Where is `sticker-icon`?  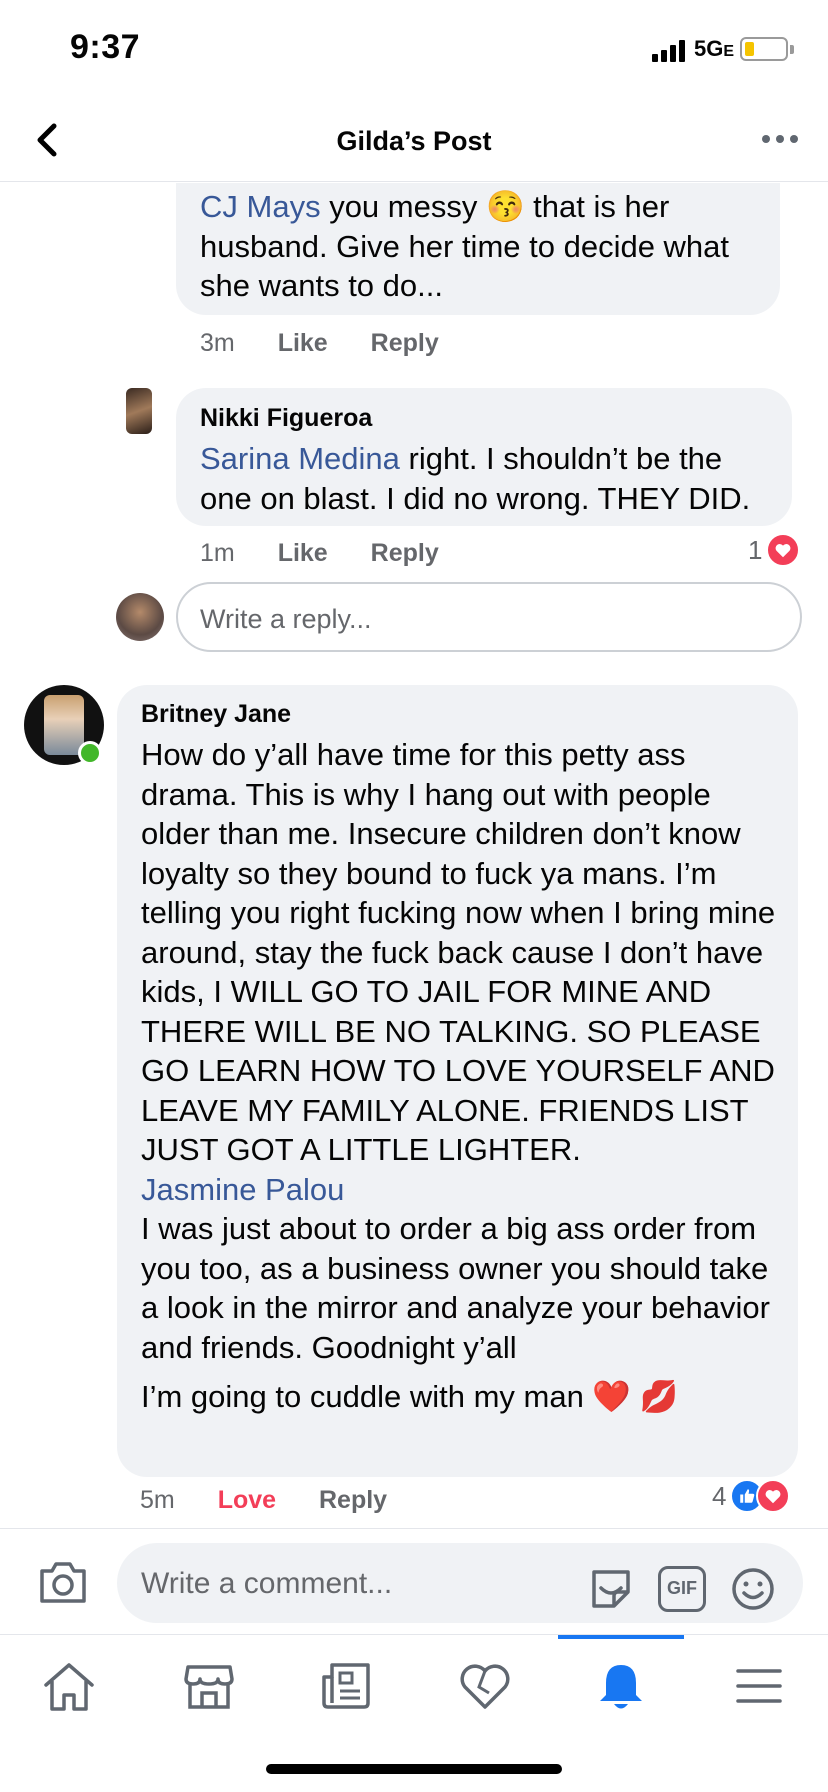
sticker-icon is located at coordinates (611, 1589).